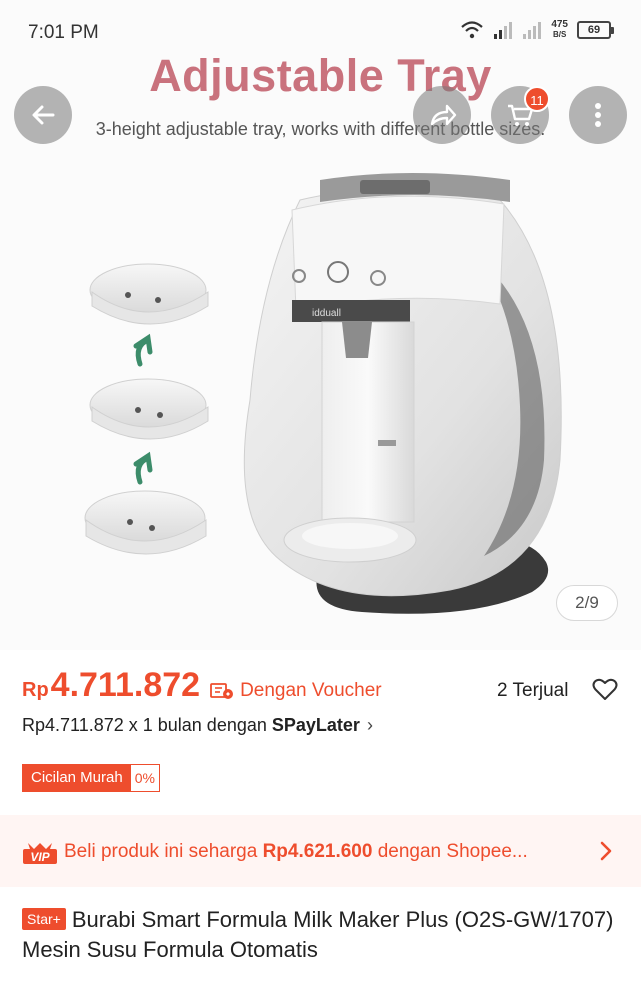  I want to click on paylater-chevron-icon: ›, so click(369, 725).